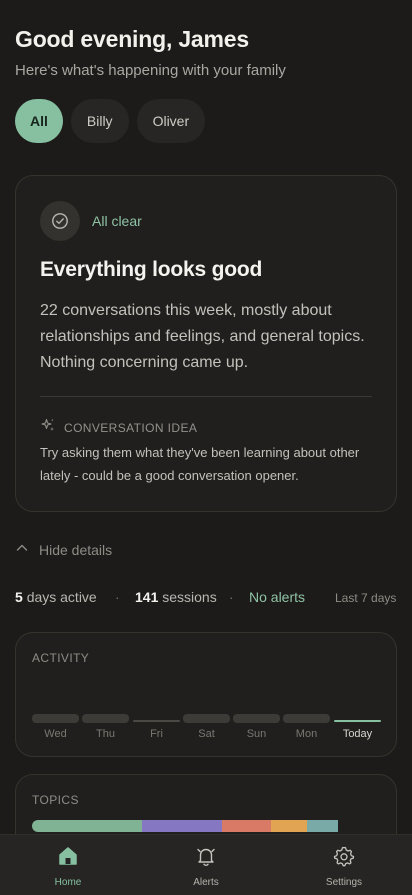  Describe the element at coordinates (55, 718) in the screenshot. I see `activity-bar-wed` at that location.